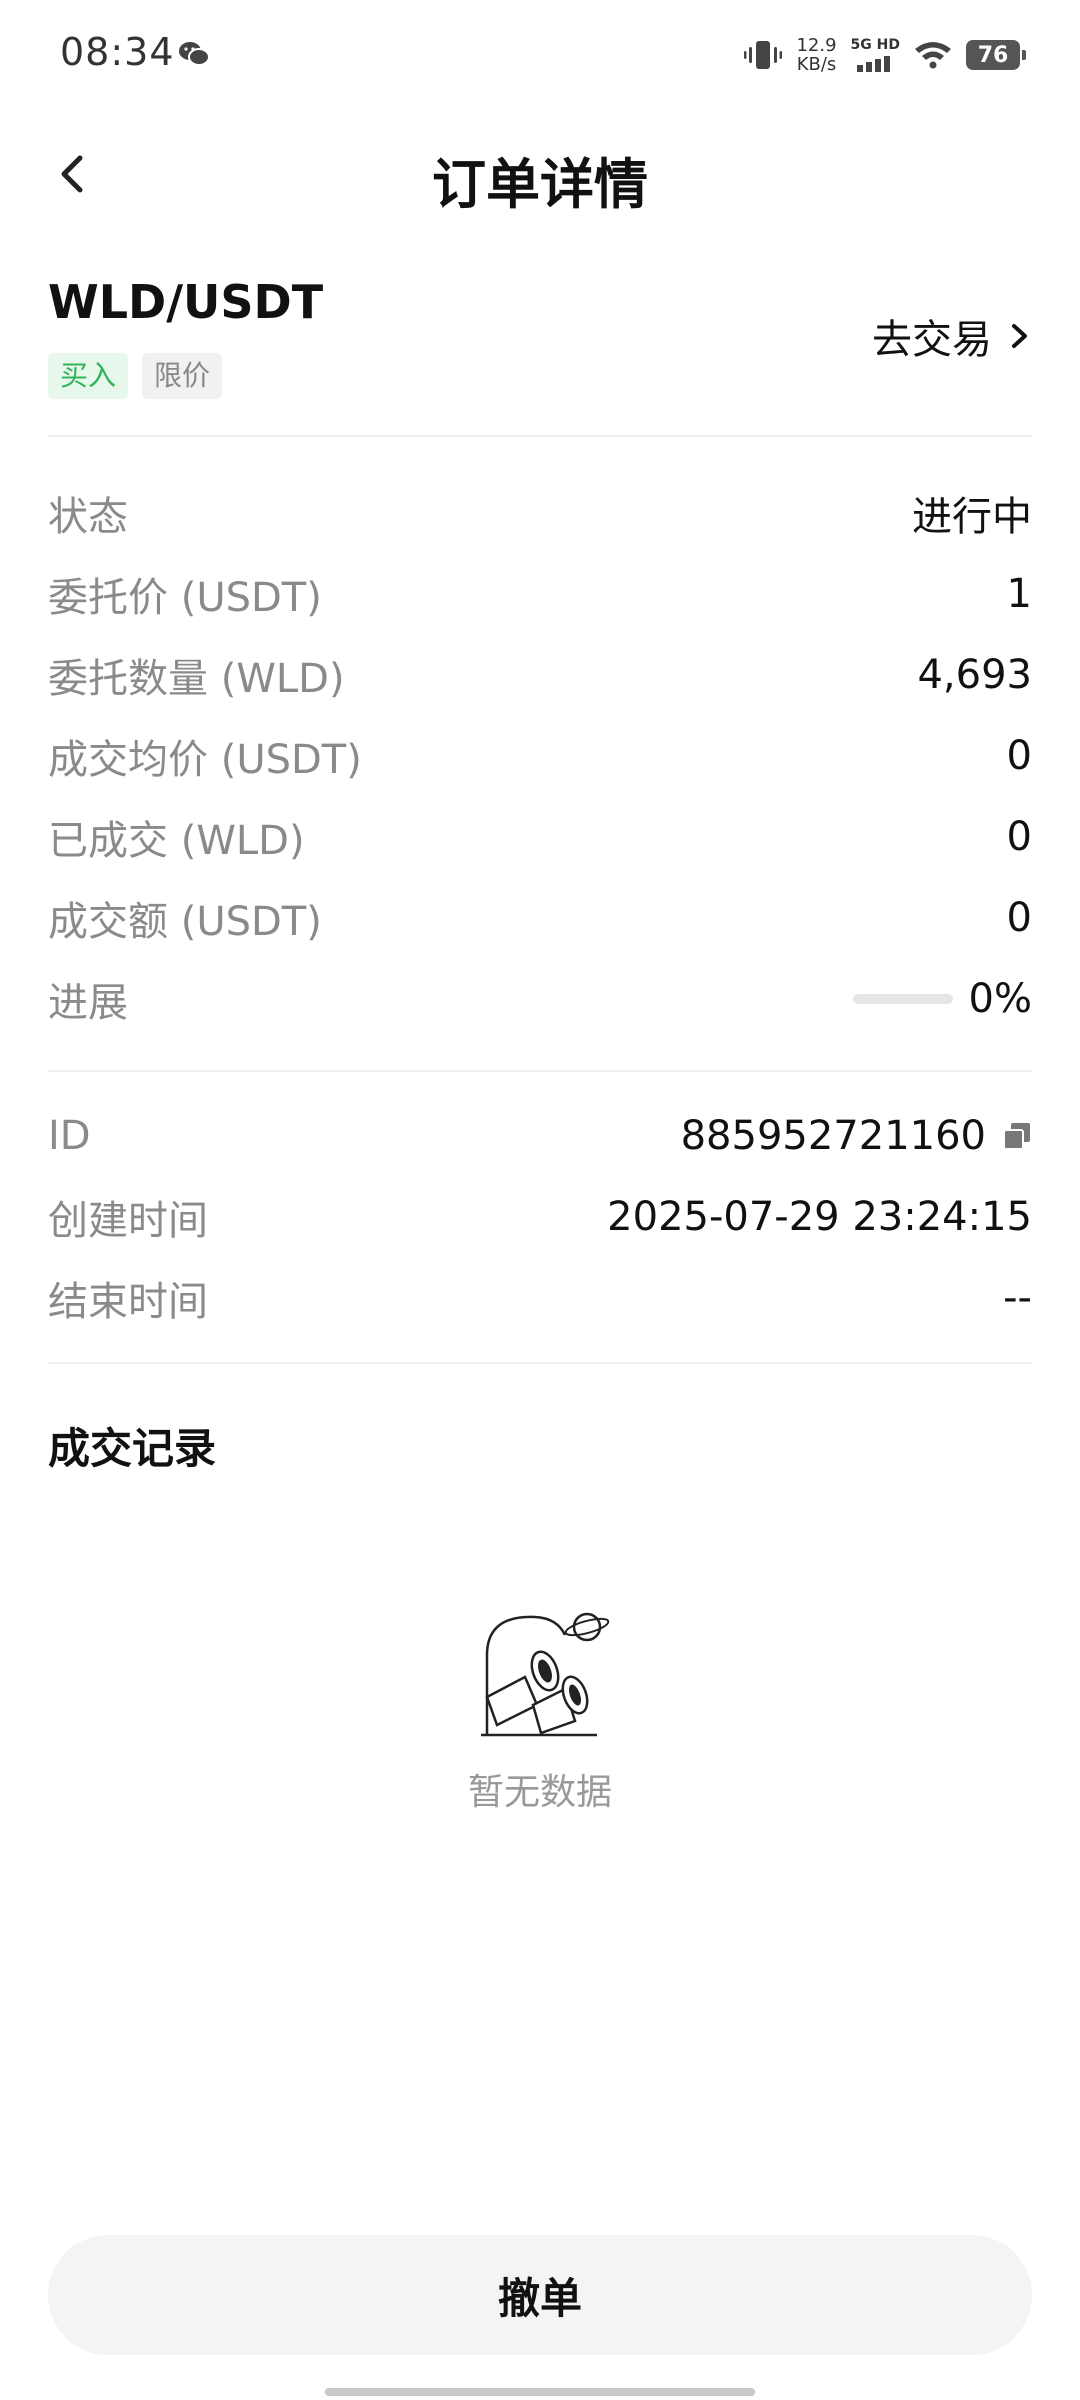 This screenshot has height=2400, width=1080. I want to click on detail-row-order-amount: 委托数量 (WLD) 4,693, so click(540, 675).